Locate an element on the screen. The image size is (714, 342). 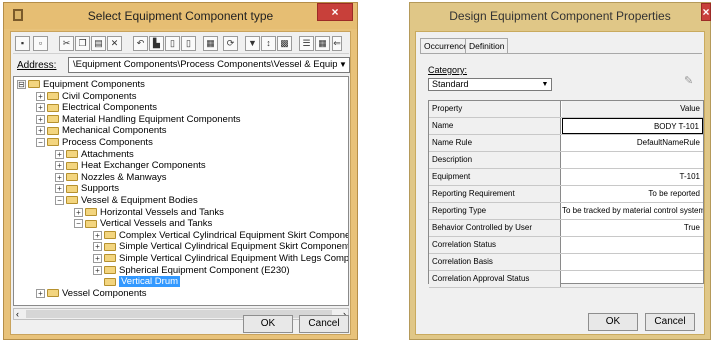
sort-icon: ↕ is located at coordinates (268, 43).